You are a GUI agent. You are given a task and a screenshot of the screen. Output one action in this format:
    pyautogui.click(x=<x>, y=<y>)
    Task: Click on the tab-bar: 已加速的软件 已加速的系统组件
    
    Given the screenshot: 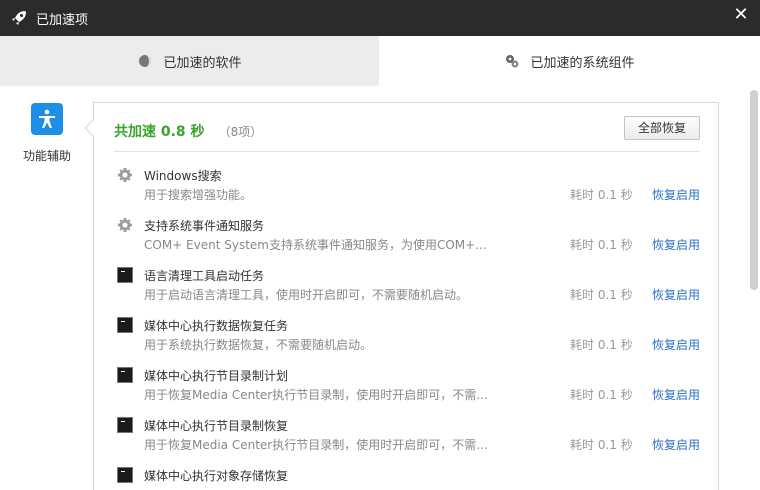 What is the action you would take?
    pyautogui.click(x=380, y=61)
    